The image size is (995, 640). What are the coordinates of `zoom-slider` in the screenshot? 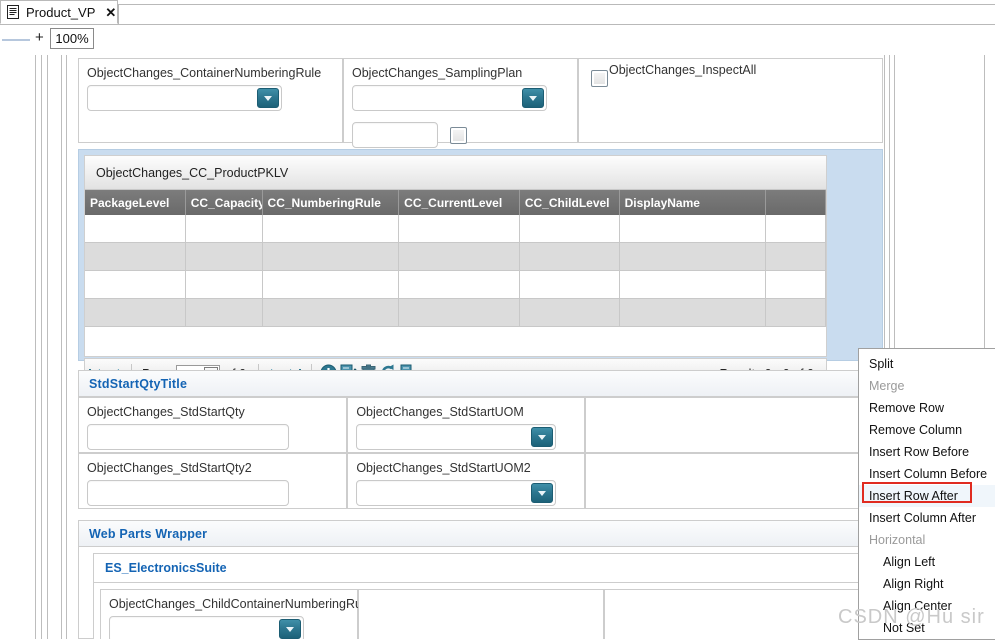 It's located at (16, 40).